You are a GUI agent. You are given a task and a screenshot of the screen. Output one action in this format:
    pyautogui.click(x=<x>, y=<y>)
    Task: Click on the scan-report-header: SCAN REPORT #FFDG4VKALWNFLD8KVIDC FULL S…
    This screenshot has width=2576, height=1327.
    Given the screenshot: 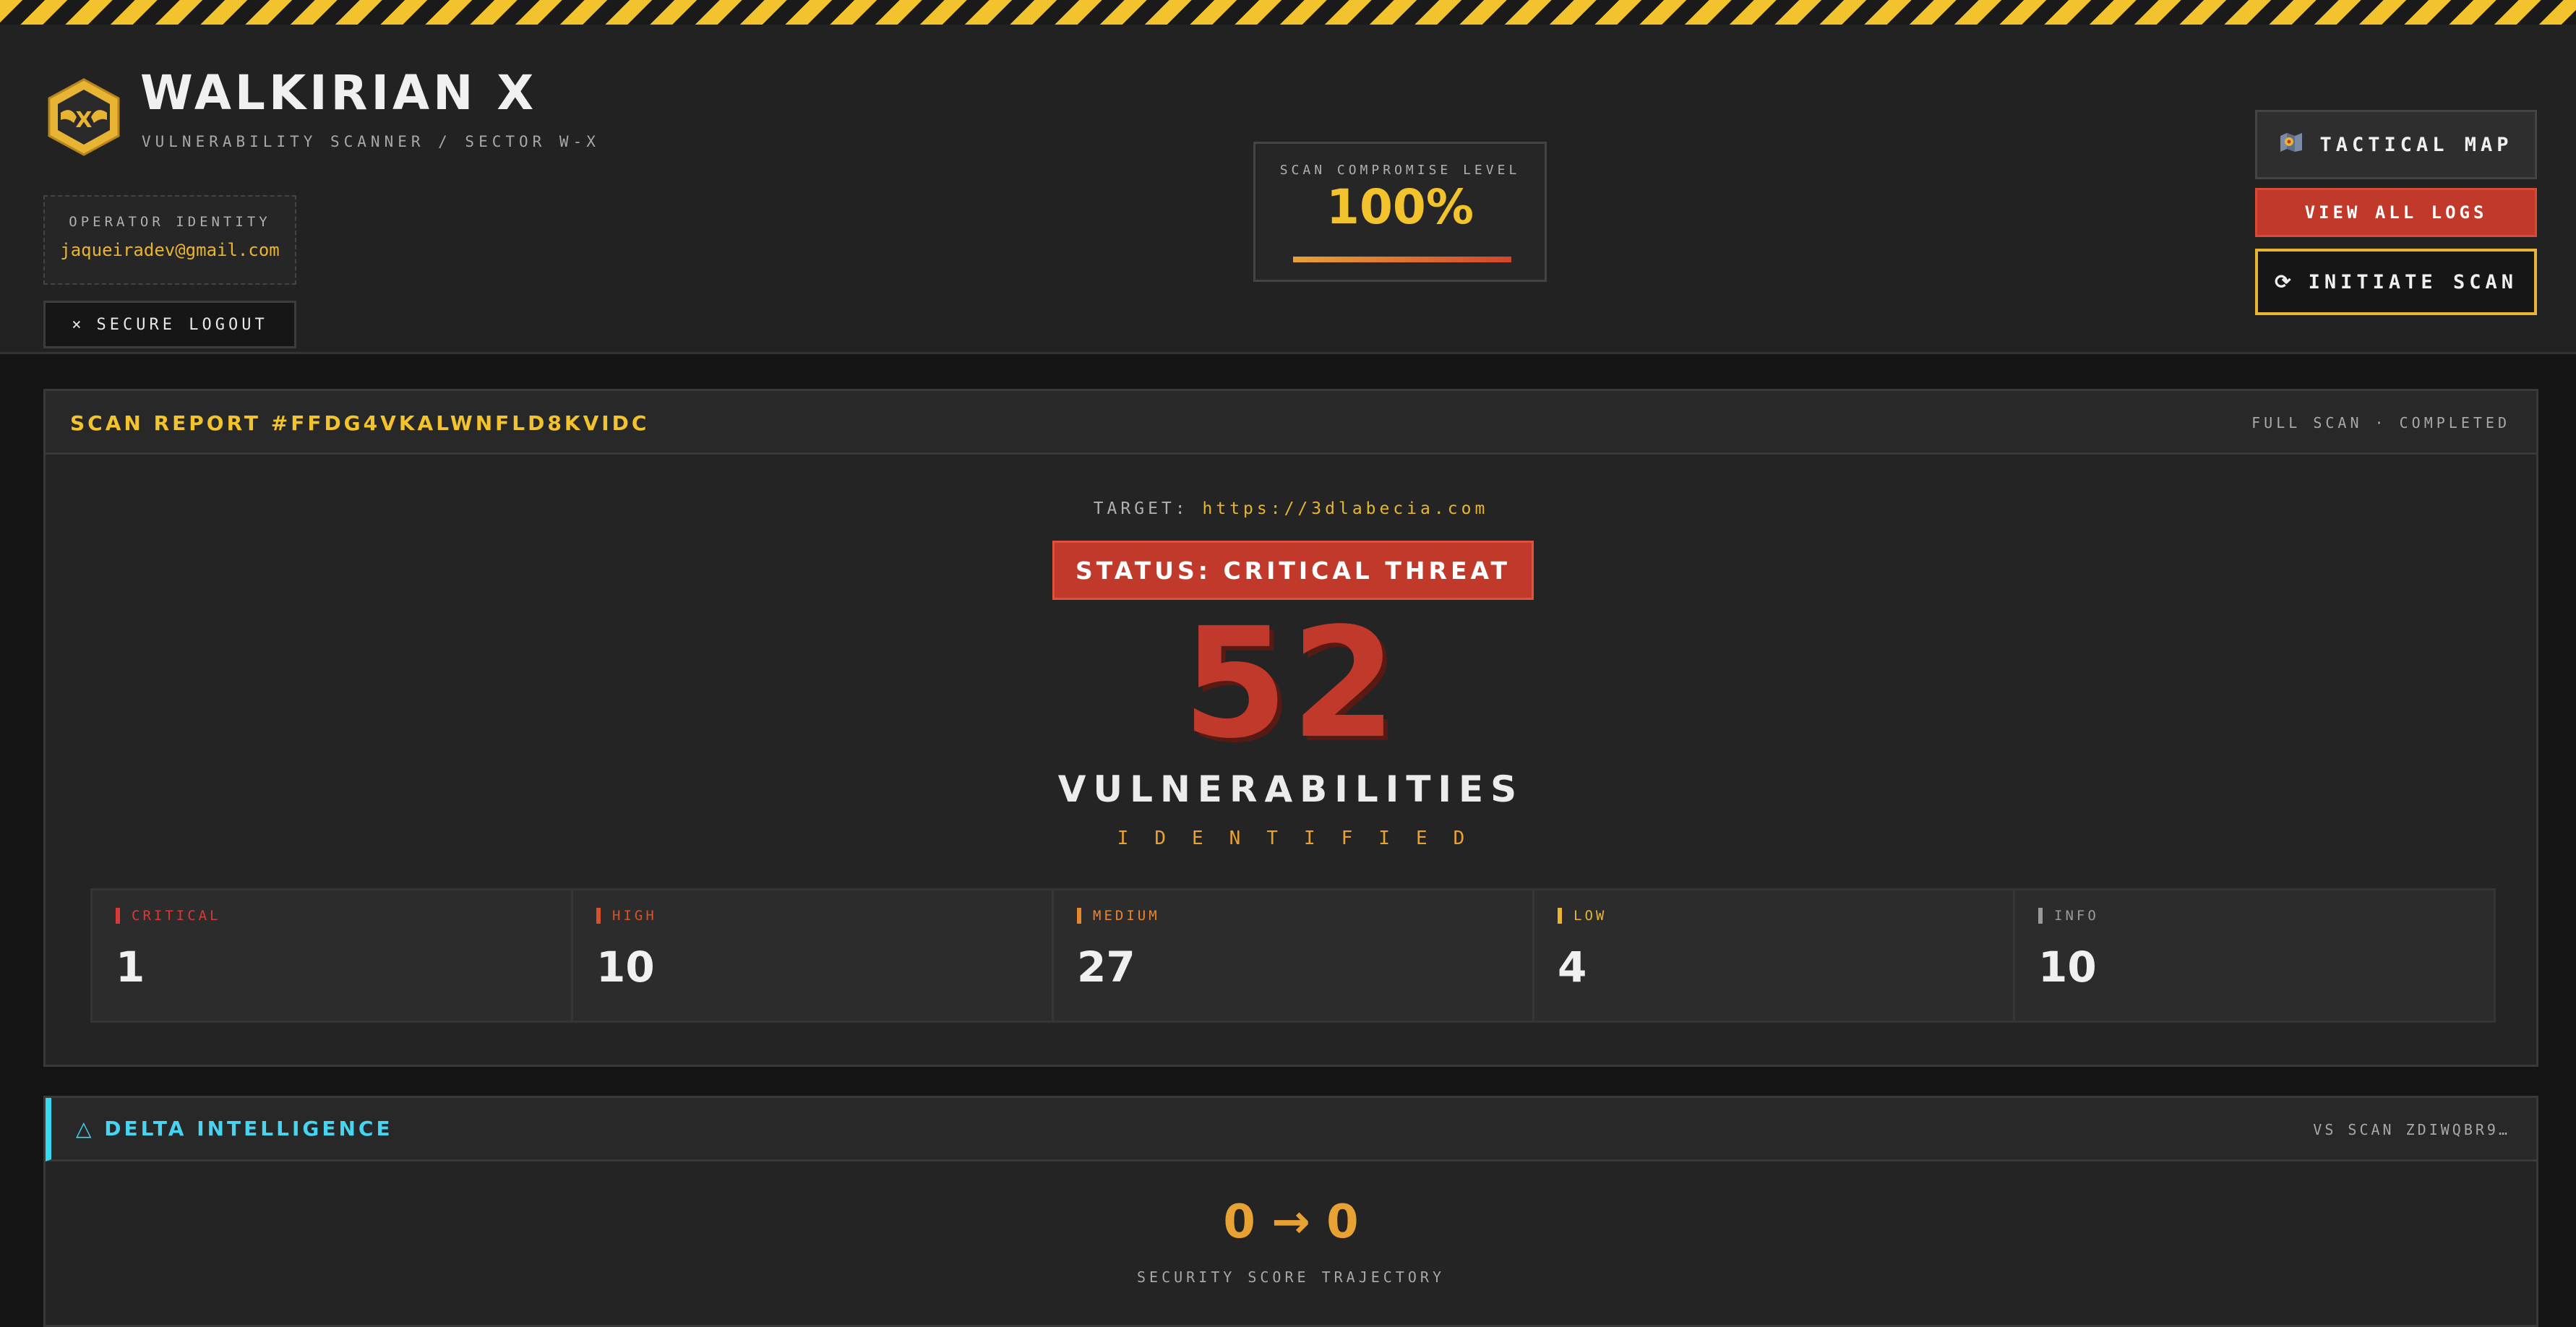 What is the action you would take?
    pyautogui.click(x=1291, y=423)
    